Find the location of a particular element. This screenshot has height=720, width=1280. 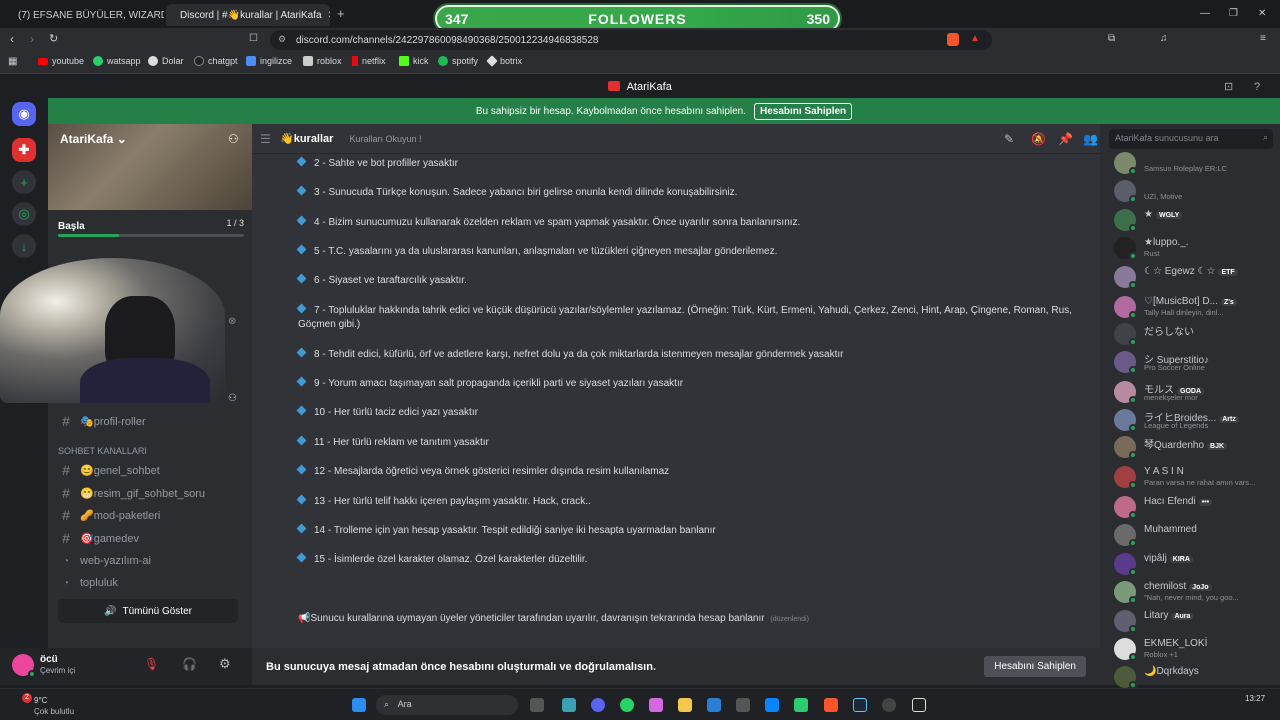

claim-account-composer-button: Hesabını Sahiplen is located at coordinates (1035, 666).